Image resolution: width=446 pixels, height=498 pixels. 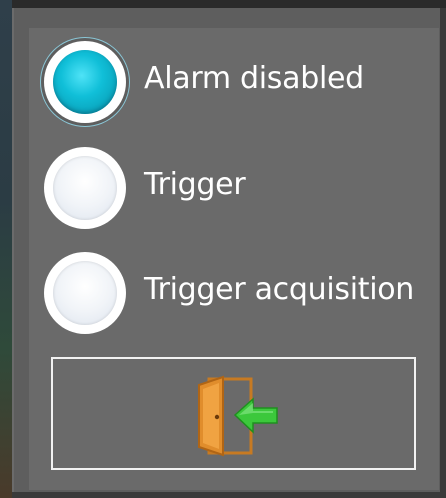 I want to click on exit-door-icon, so click(x=238, y=416).